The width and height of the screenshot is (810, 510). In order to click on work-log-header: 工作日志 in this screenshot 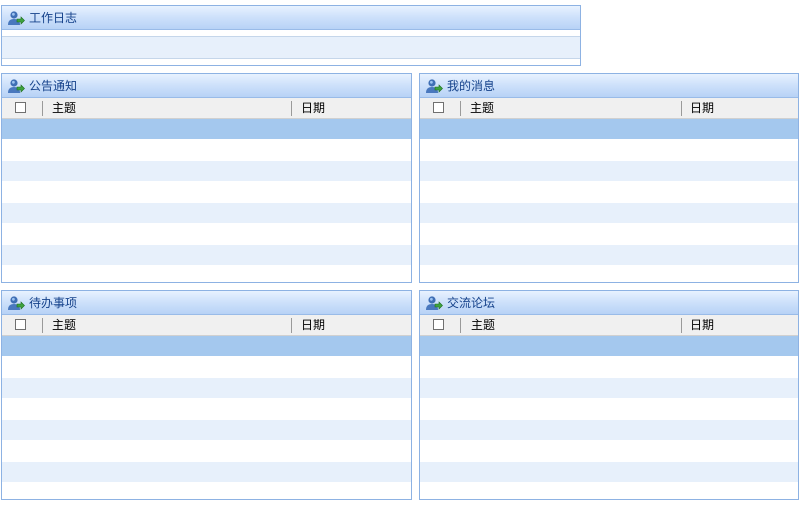, I will do `click(291, 18)`.